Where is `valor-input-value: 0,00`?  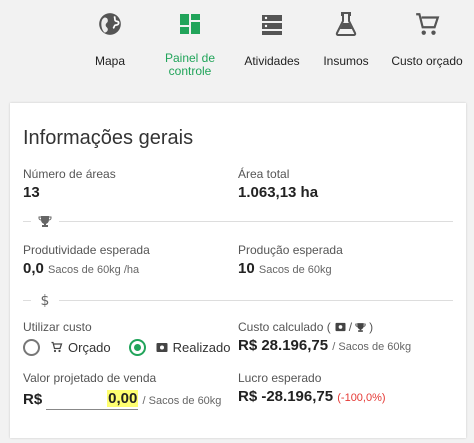
valor-input-value: 0,00 is located at coordinates (123, 398).